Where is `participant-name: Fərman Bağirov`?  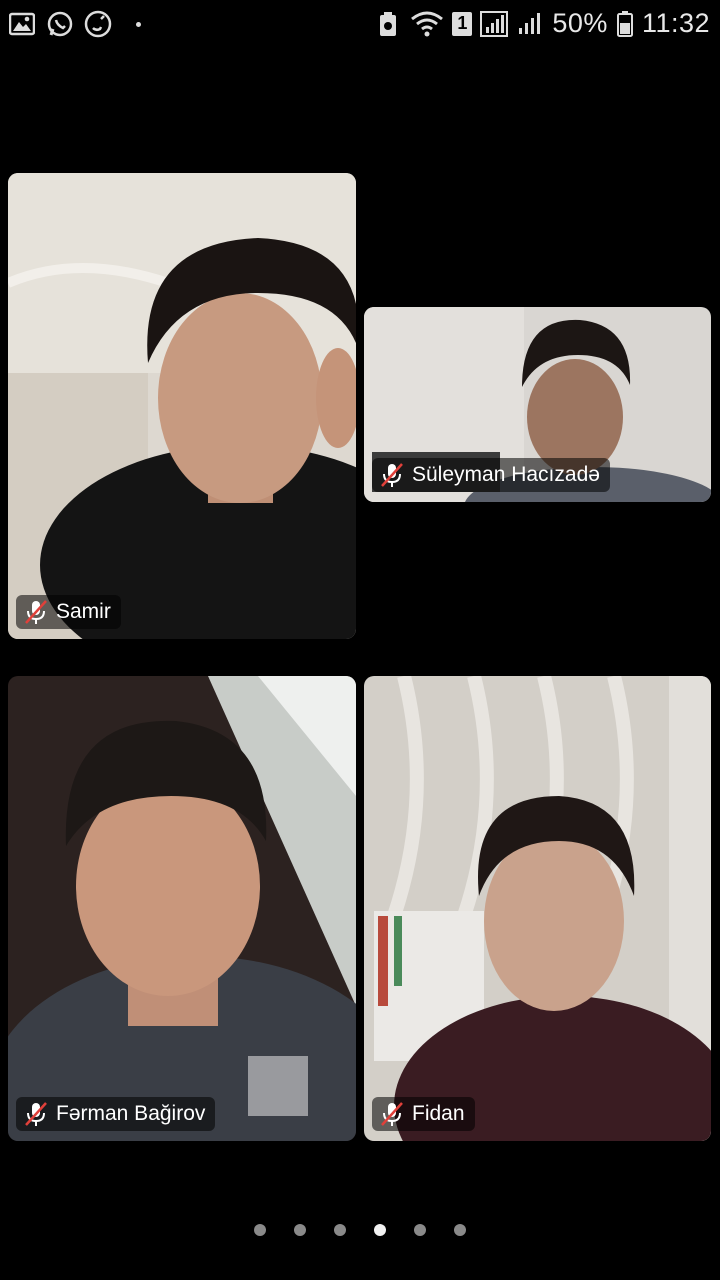
participant-name: Fərman Bağirov is located at coordinates (131, 1113).